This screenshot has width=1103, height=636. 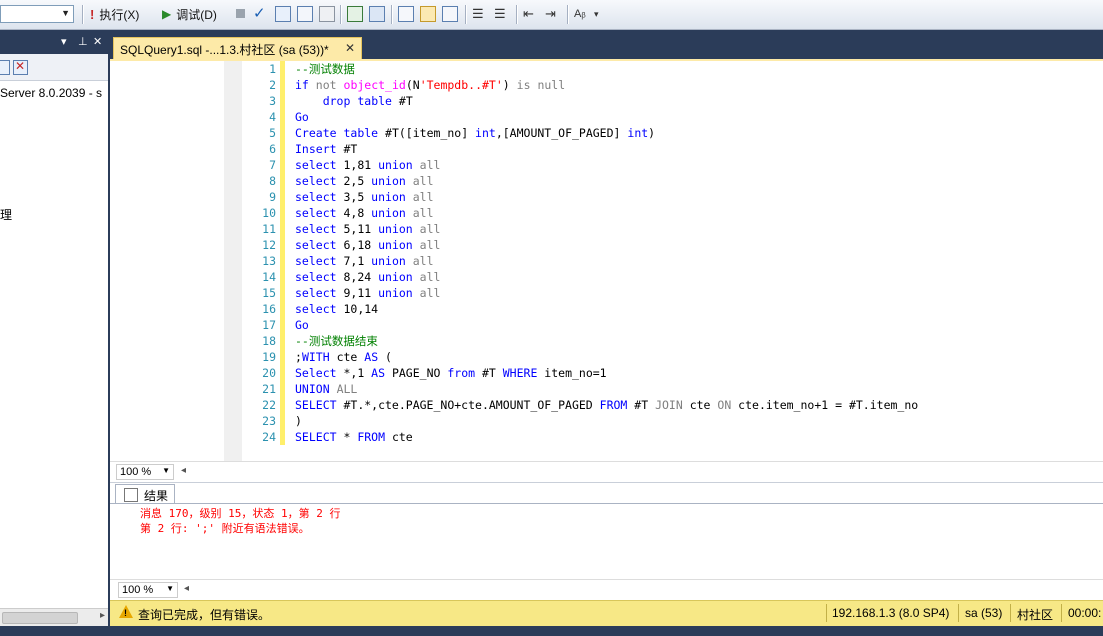 I want to click on code-line: drop table #T, so click(x=695, y=101).